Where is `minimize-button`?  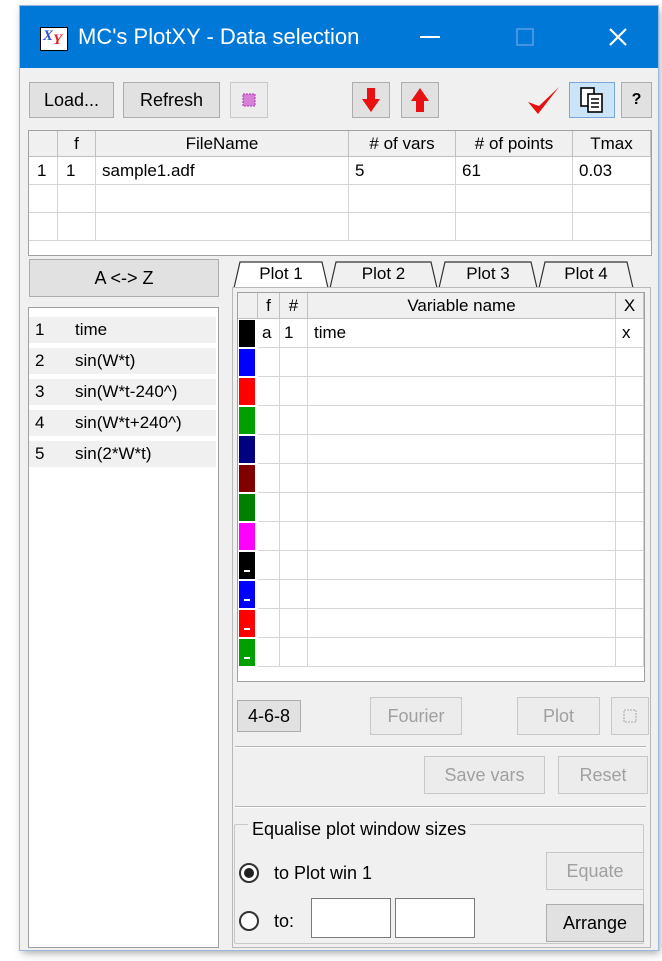 minimize-button is located at coordinates (430, 37).